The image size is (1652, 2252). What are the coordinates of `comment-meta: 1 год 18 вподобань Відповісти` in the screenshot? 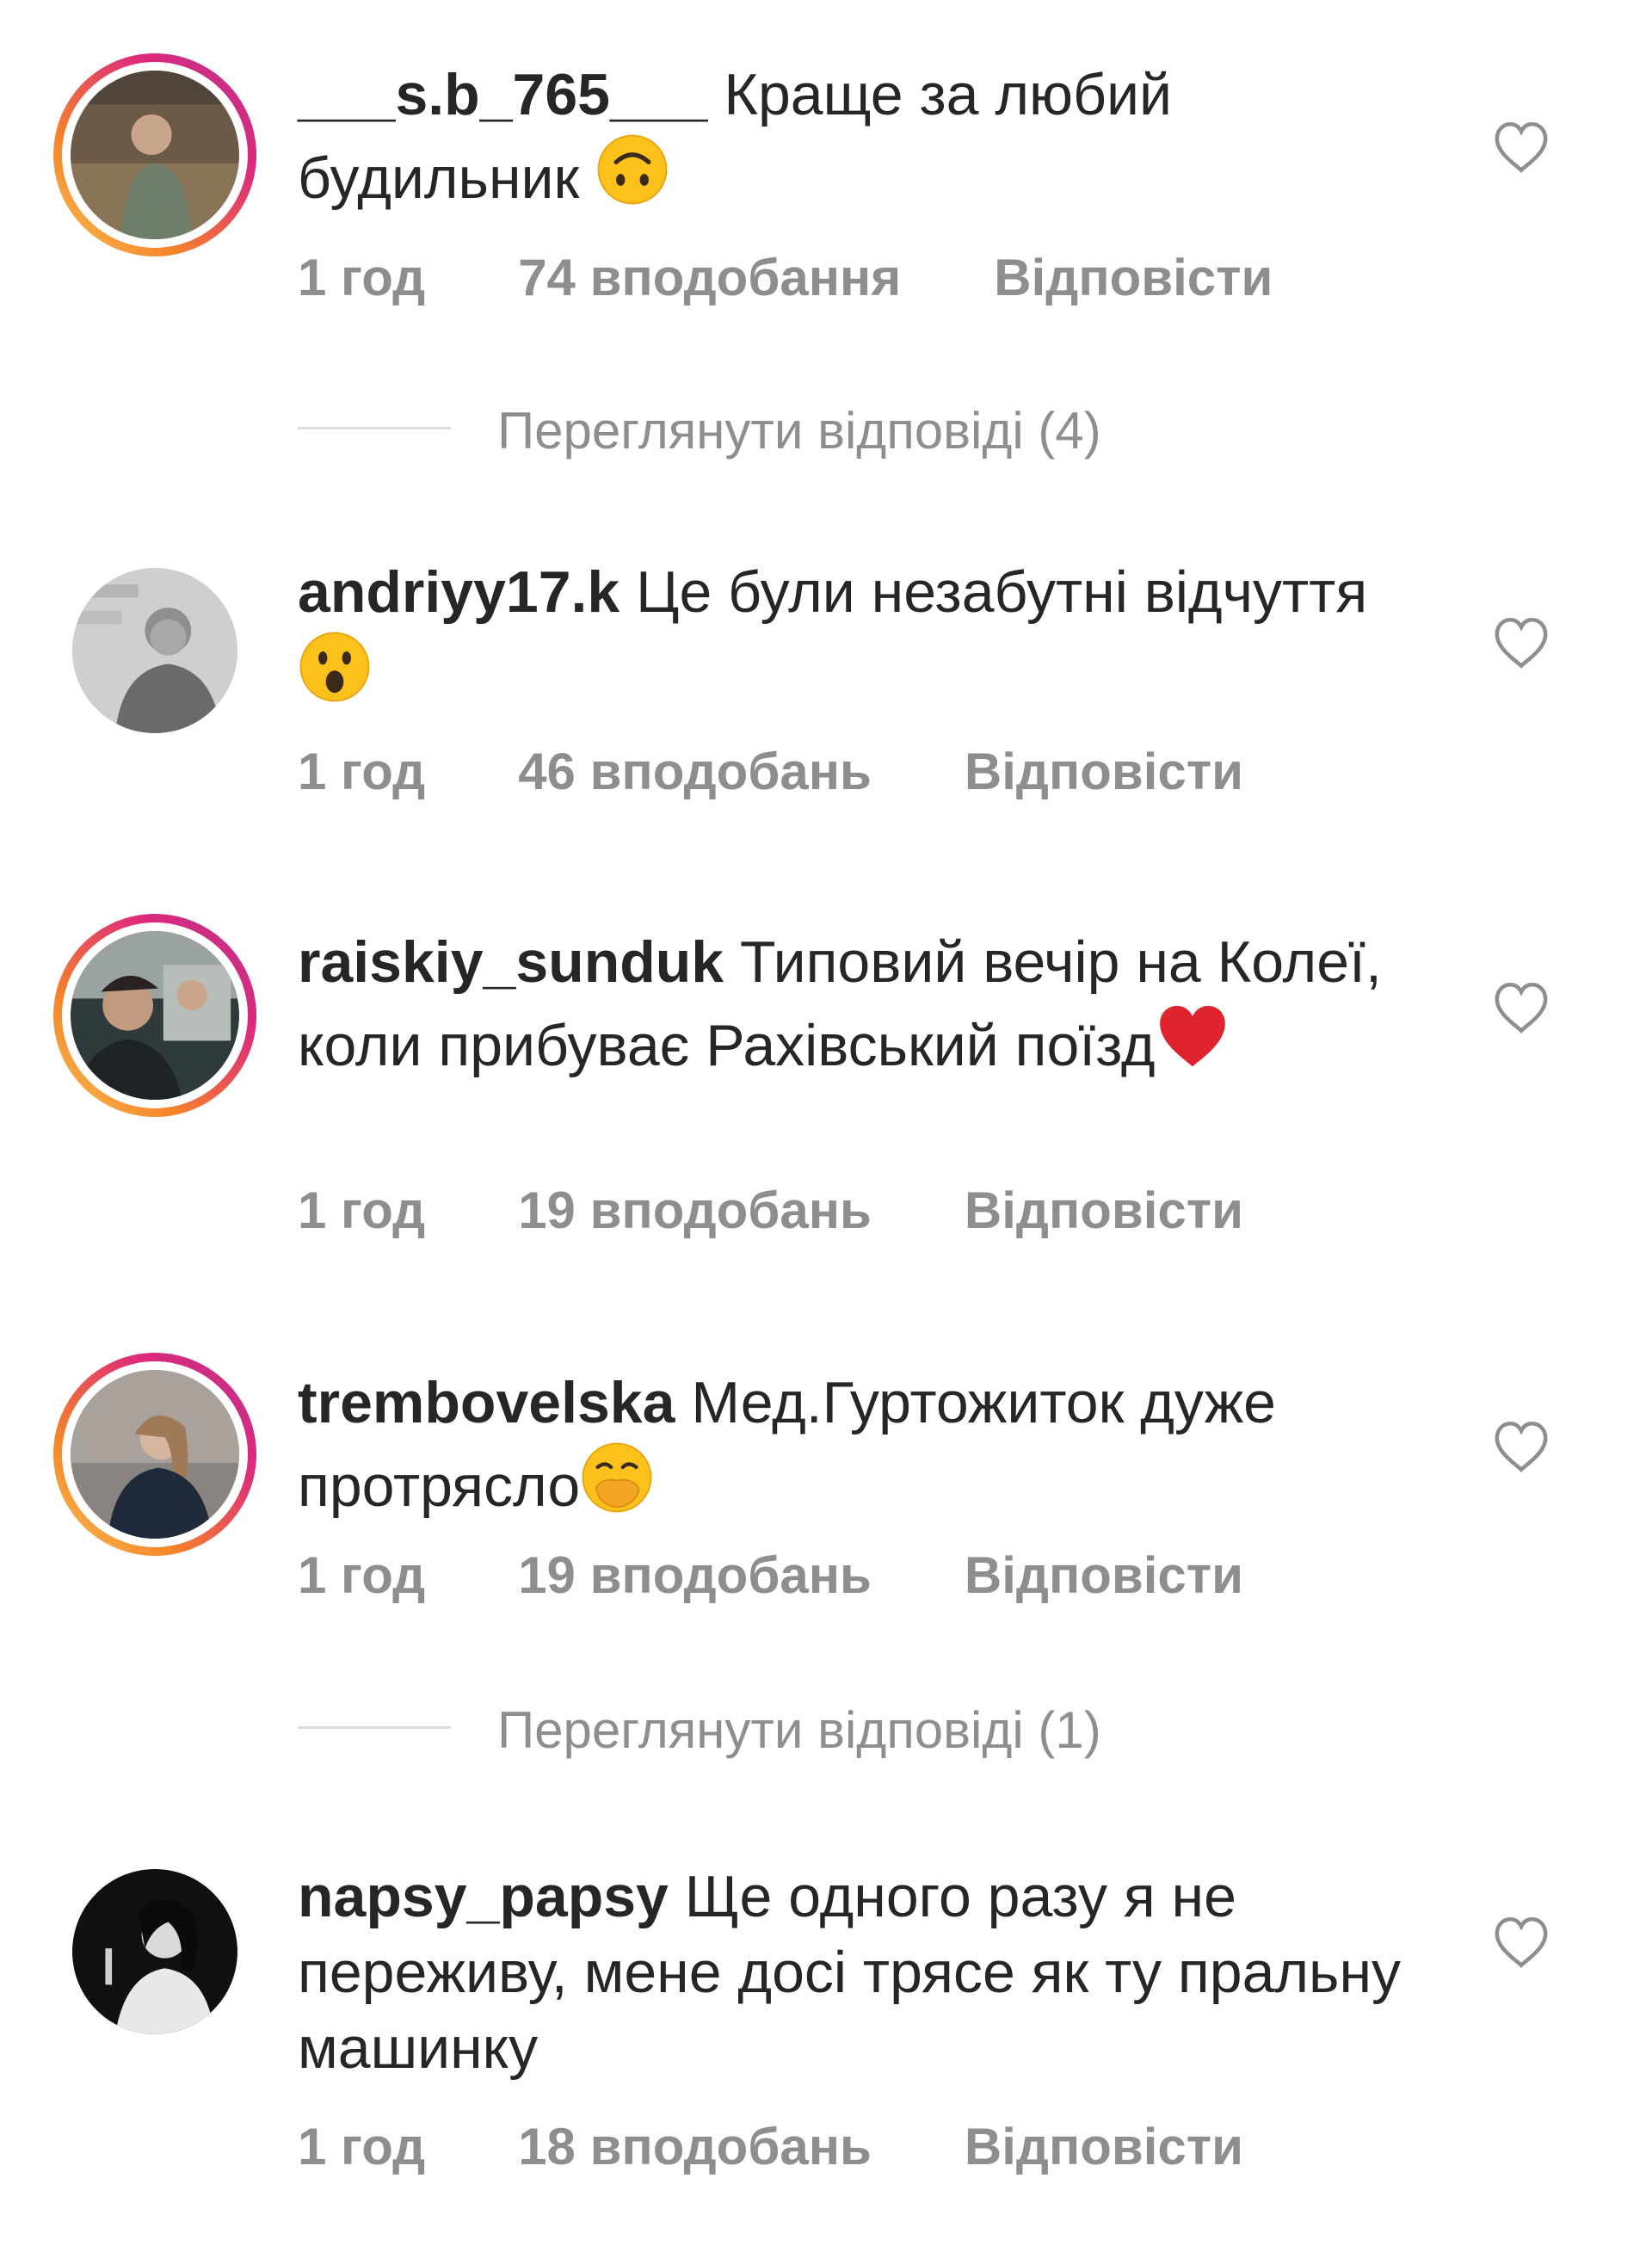 It's located at (770, 2146).